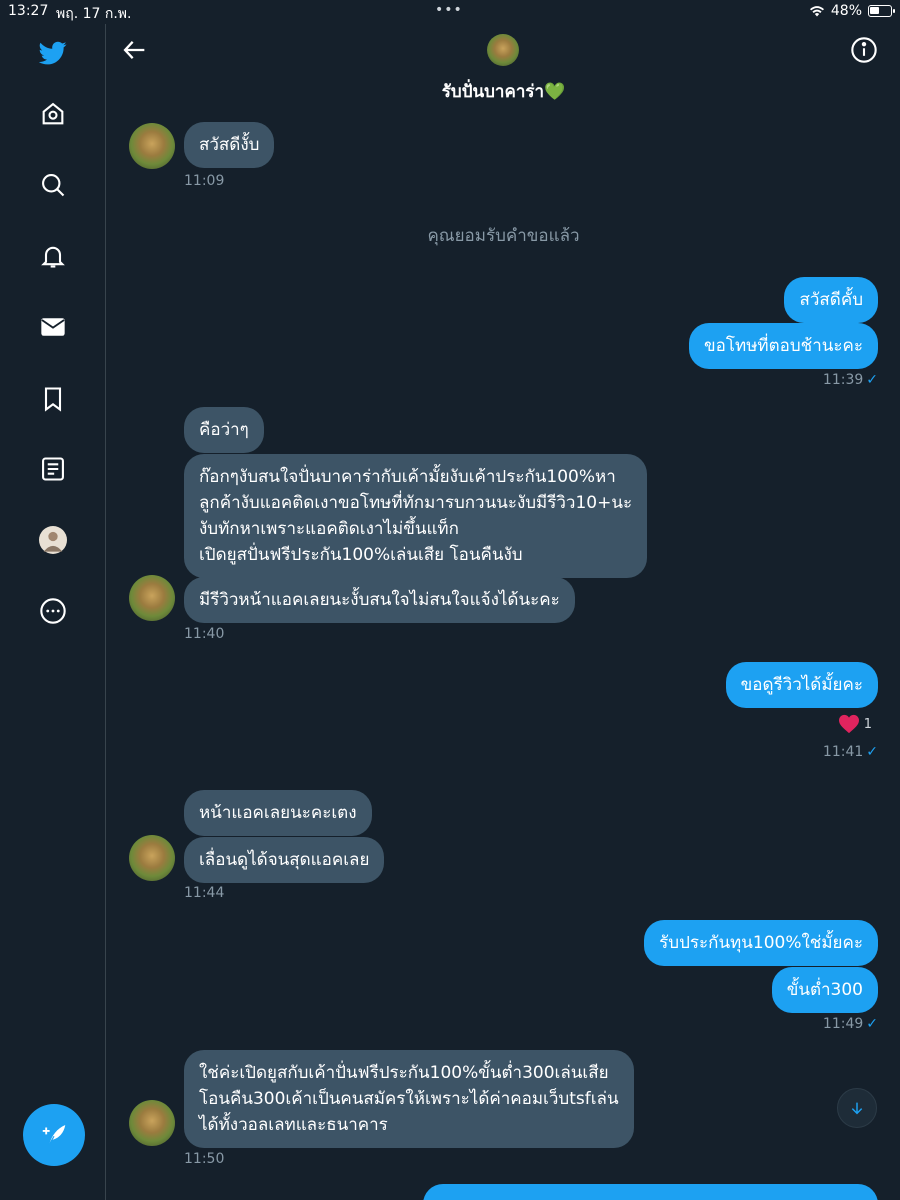 The height and width of the screenshot is (1200, 900). I want to click on message-timestamp: 11:40, so click(204, 634).